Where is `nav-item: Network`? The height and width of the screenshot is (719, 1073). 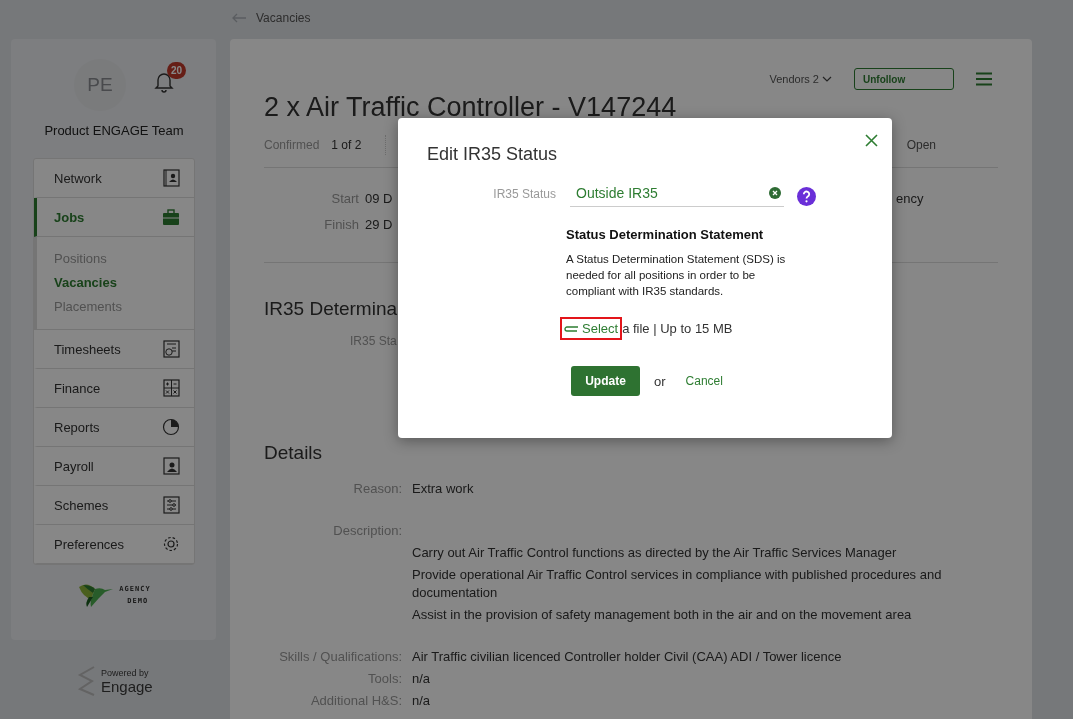 nav-item: Network is located at coordinates (114, 178).